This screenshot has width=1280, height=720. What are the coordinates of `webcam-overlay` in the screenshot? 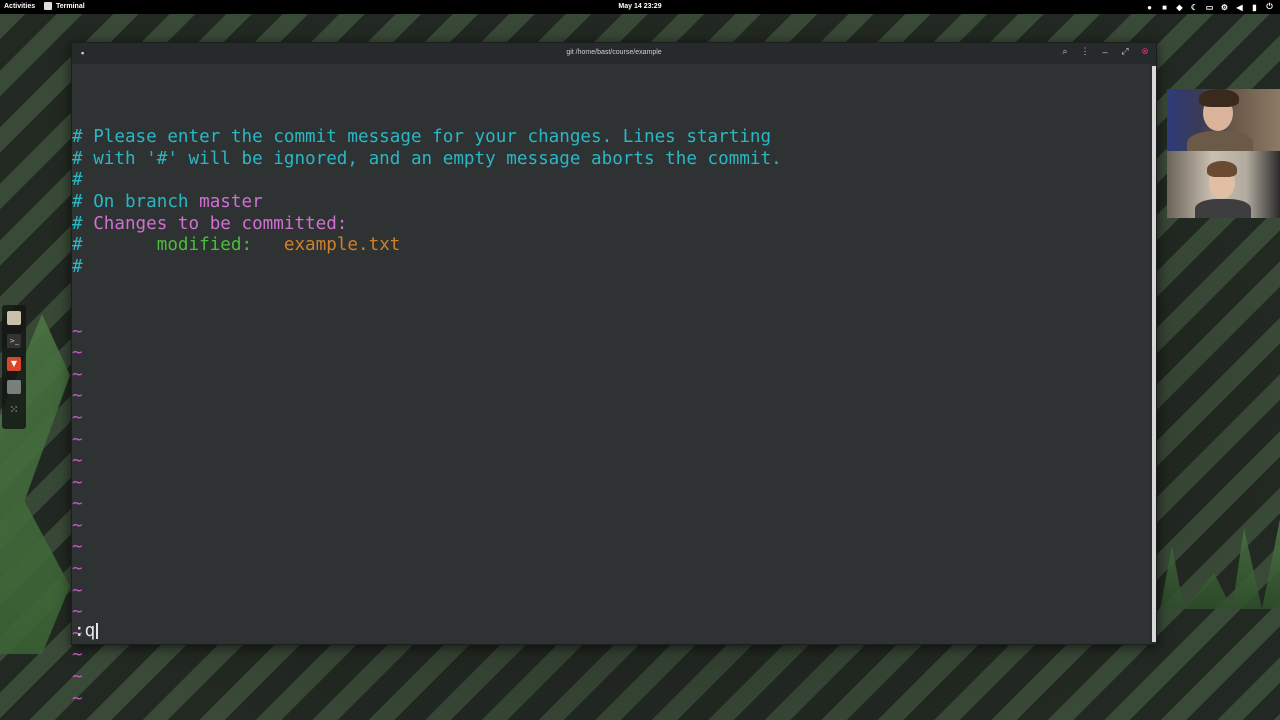 It's located at (1223, 153).